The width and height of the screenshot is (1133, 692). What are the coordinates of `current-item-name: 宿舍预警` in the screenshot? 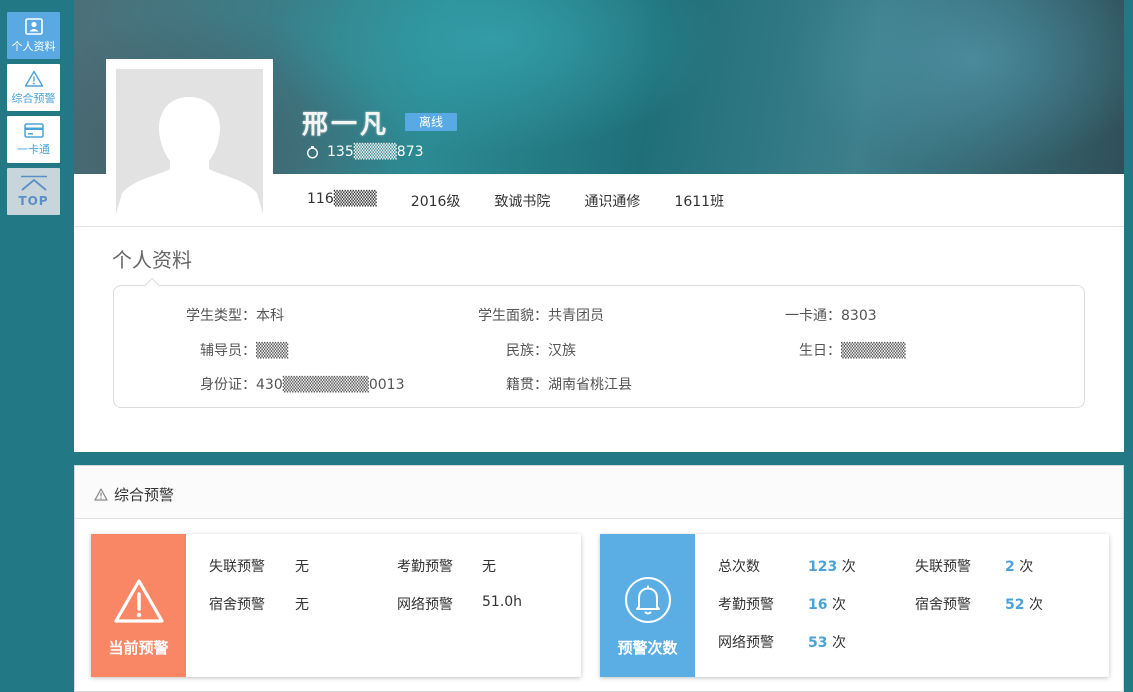 It's located at (237, 605).